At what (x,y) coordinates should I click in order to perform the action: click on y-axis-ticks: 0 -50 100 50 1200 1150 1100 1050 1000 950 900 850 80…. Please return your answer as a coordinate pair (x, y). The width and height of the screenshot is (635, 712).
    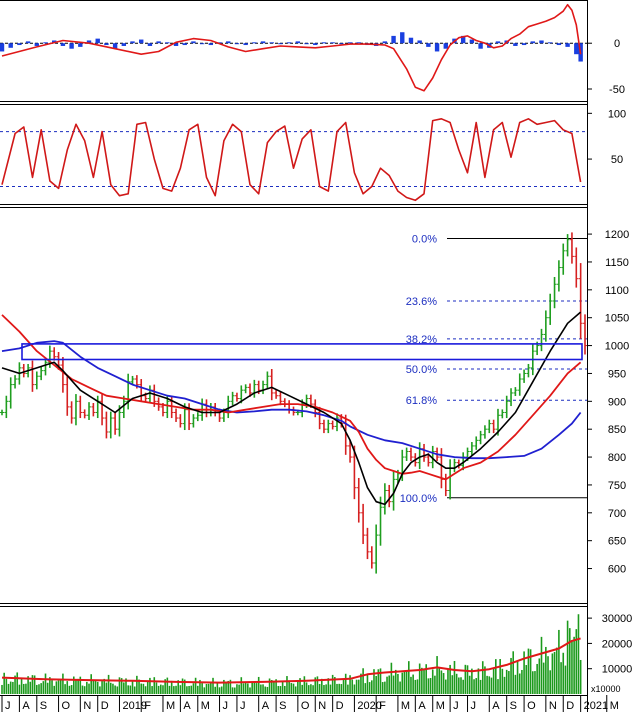
    Looking at the image, I should click on (610, 357).